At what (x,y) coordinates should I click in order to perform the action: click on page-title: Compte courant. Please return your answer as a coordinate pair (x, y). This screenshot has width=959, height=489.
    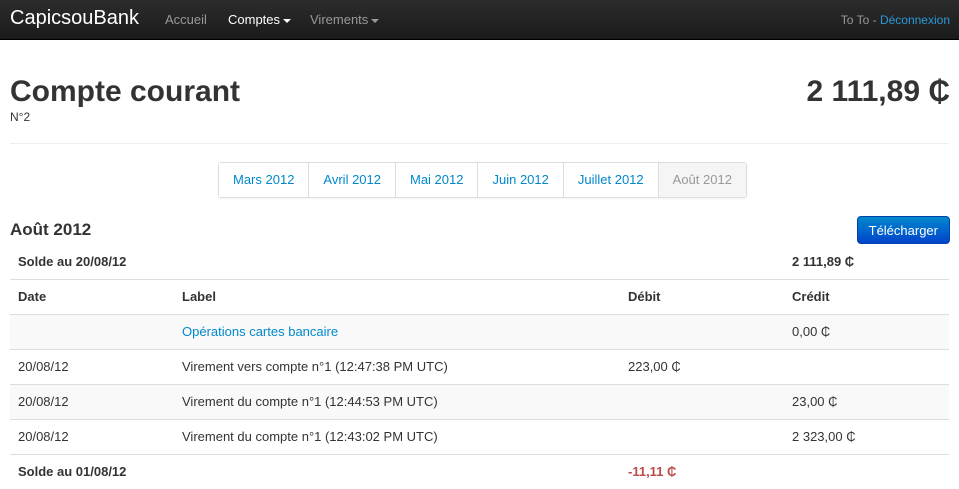
    Looking at the image, I should click on (125, 91).